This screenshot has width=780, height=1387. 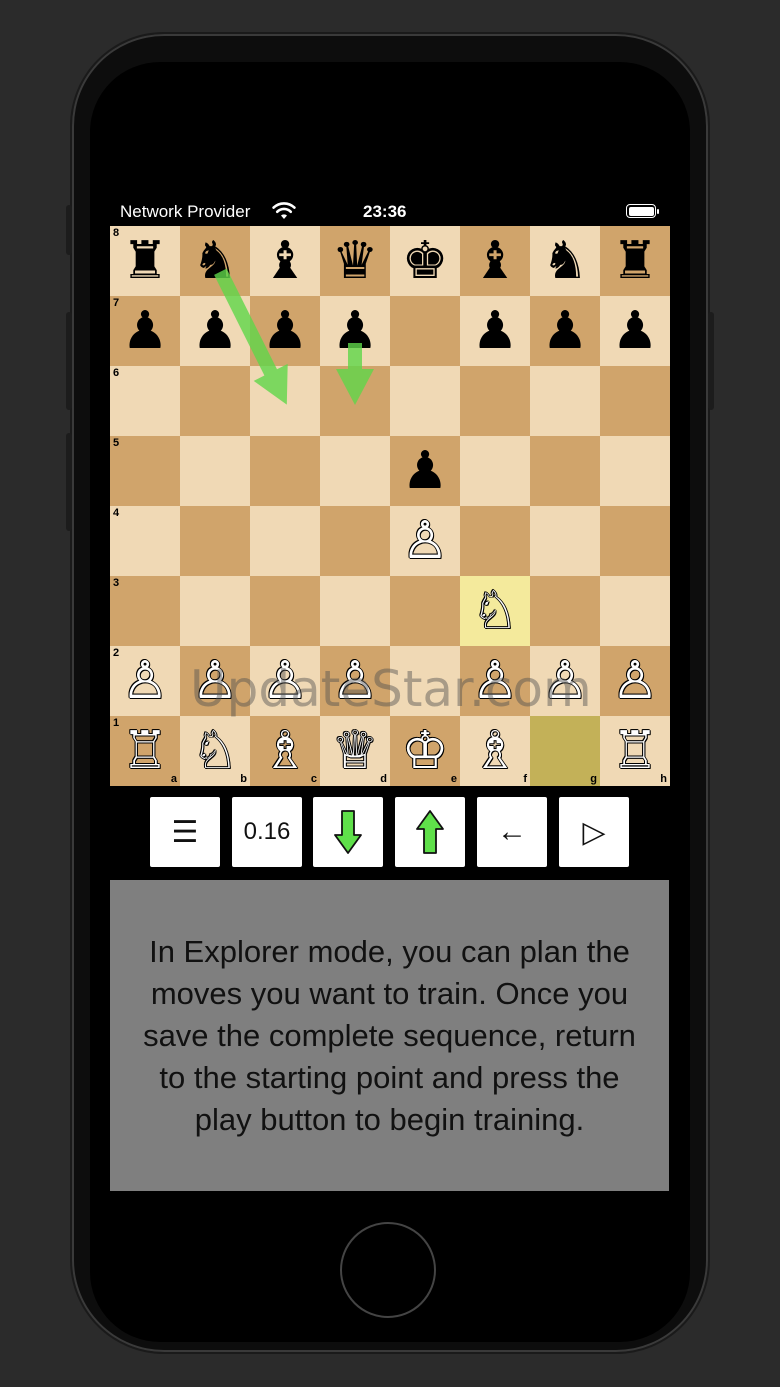 I want to click on square-g7: ♟, so click(x=565, y=331).